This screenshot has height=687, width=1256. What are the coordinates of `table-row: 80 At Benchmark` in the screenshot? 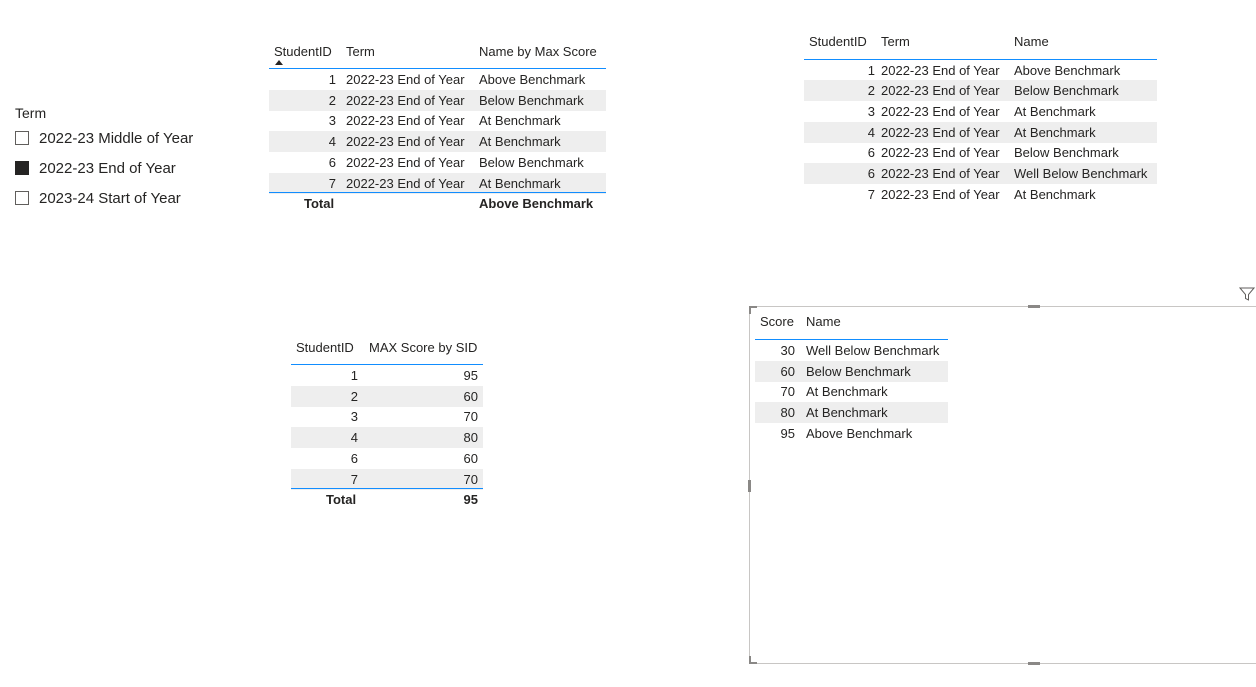 It's located at (851, 413).